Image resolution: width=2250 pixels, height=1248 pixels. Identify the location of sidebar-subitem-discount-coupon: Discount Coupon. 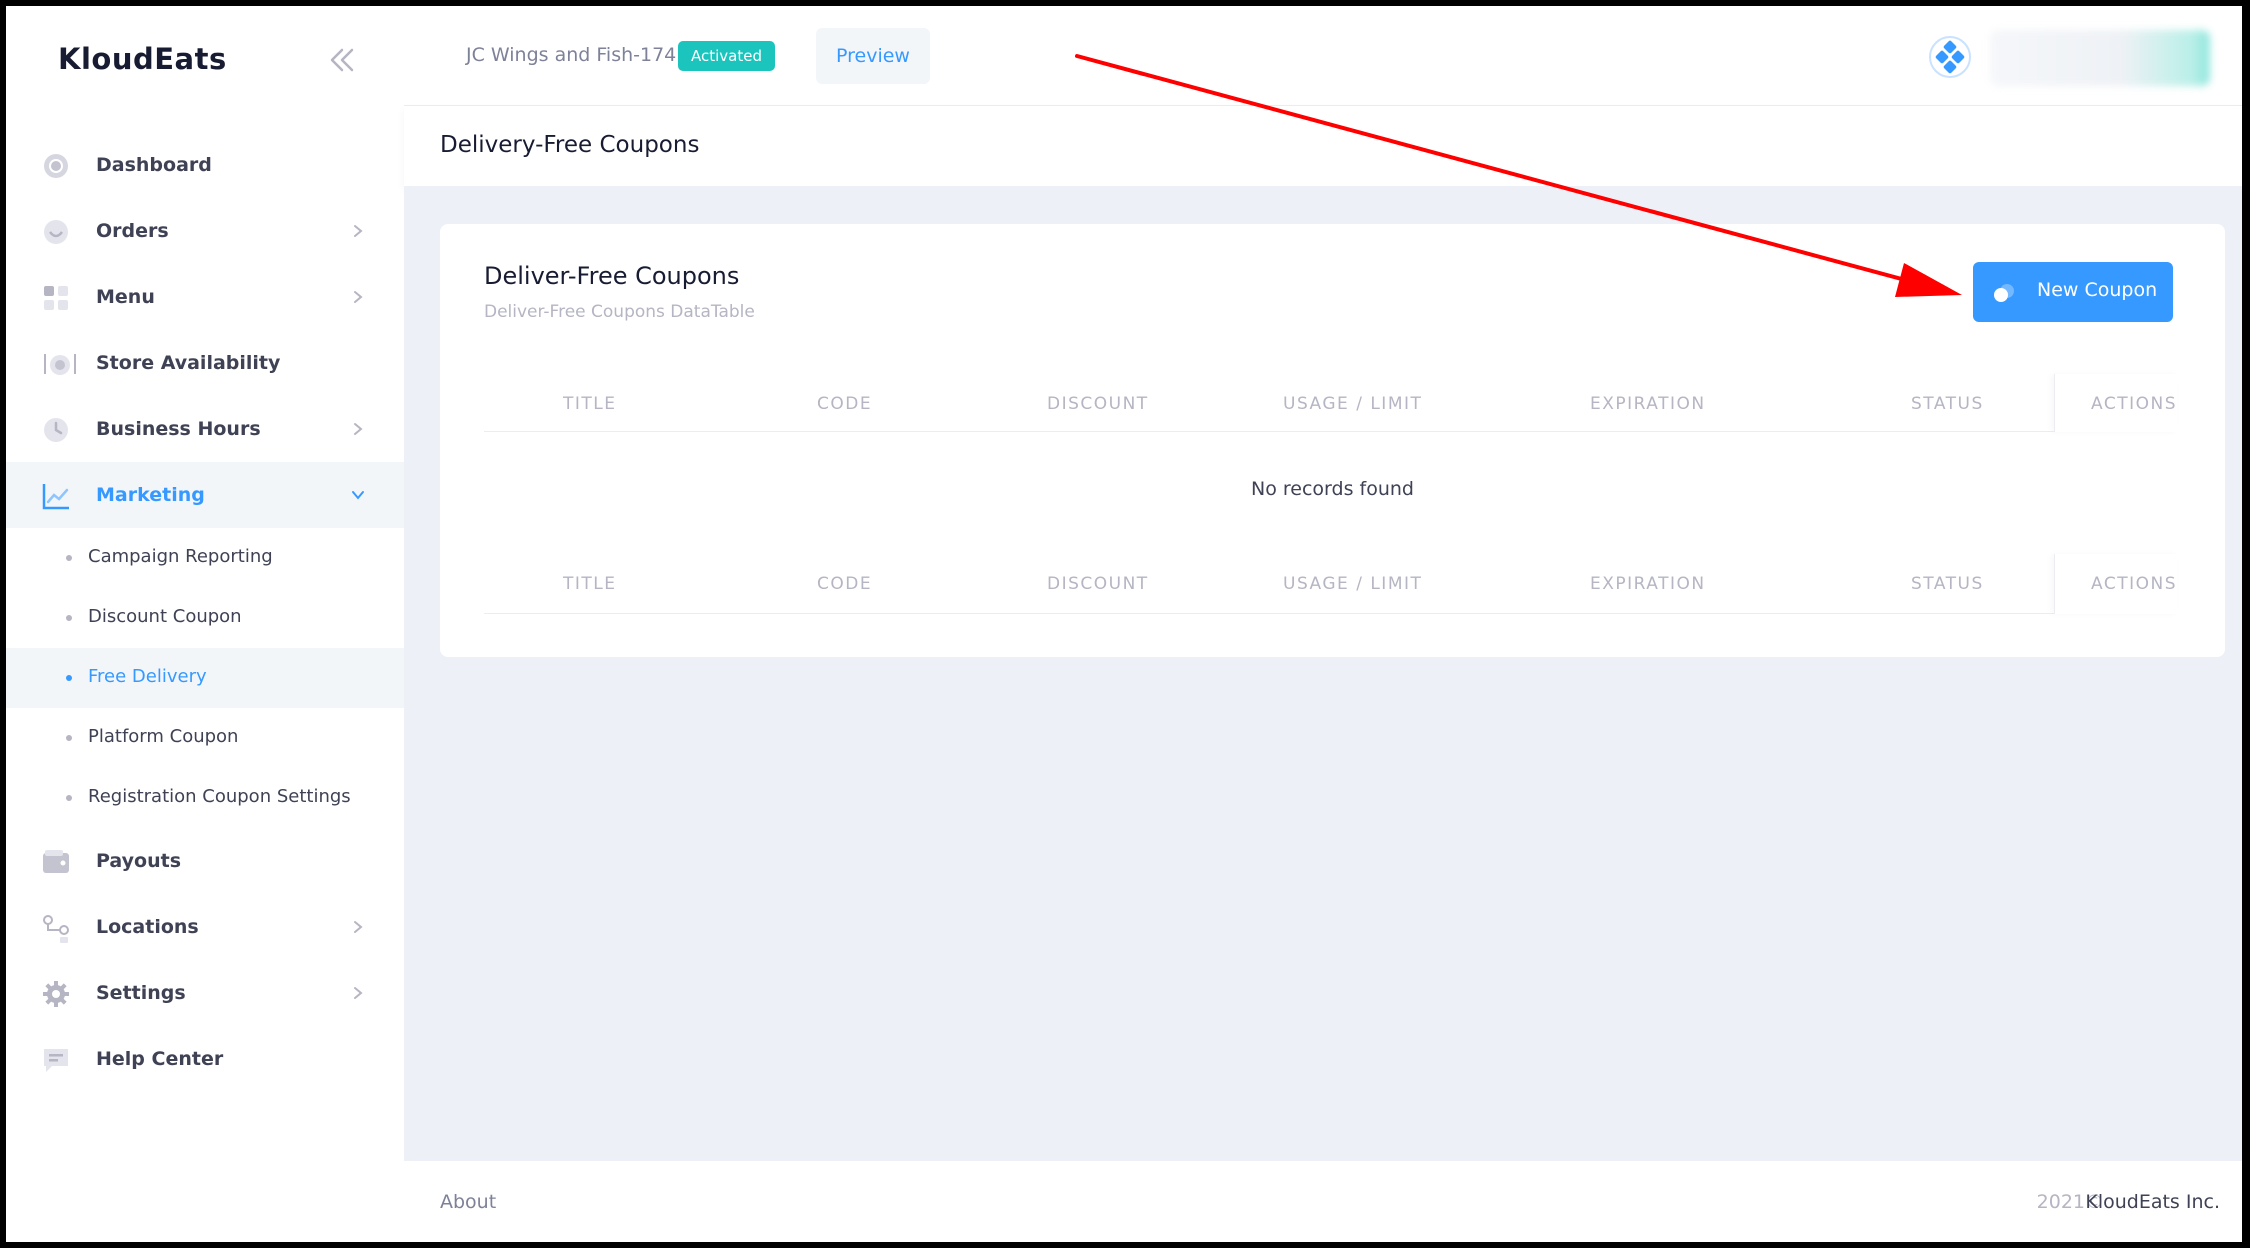
(205, 618).